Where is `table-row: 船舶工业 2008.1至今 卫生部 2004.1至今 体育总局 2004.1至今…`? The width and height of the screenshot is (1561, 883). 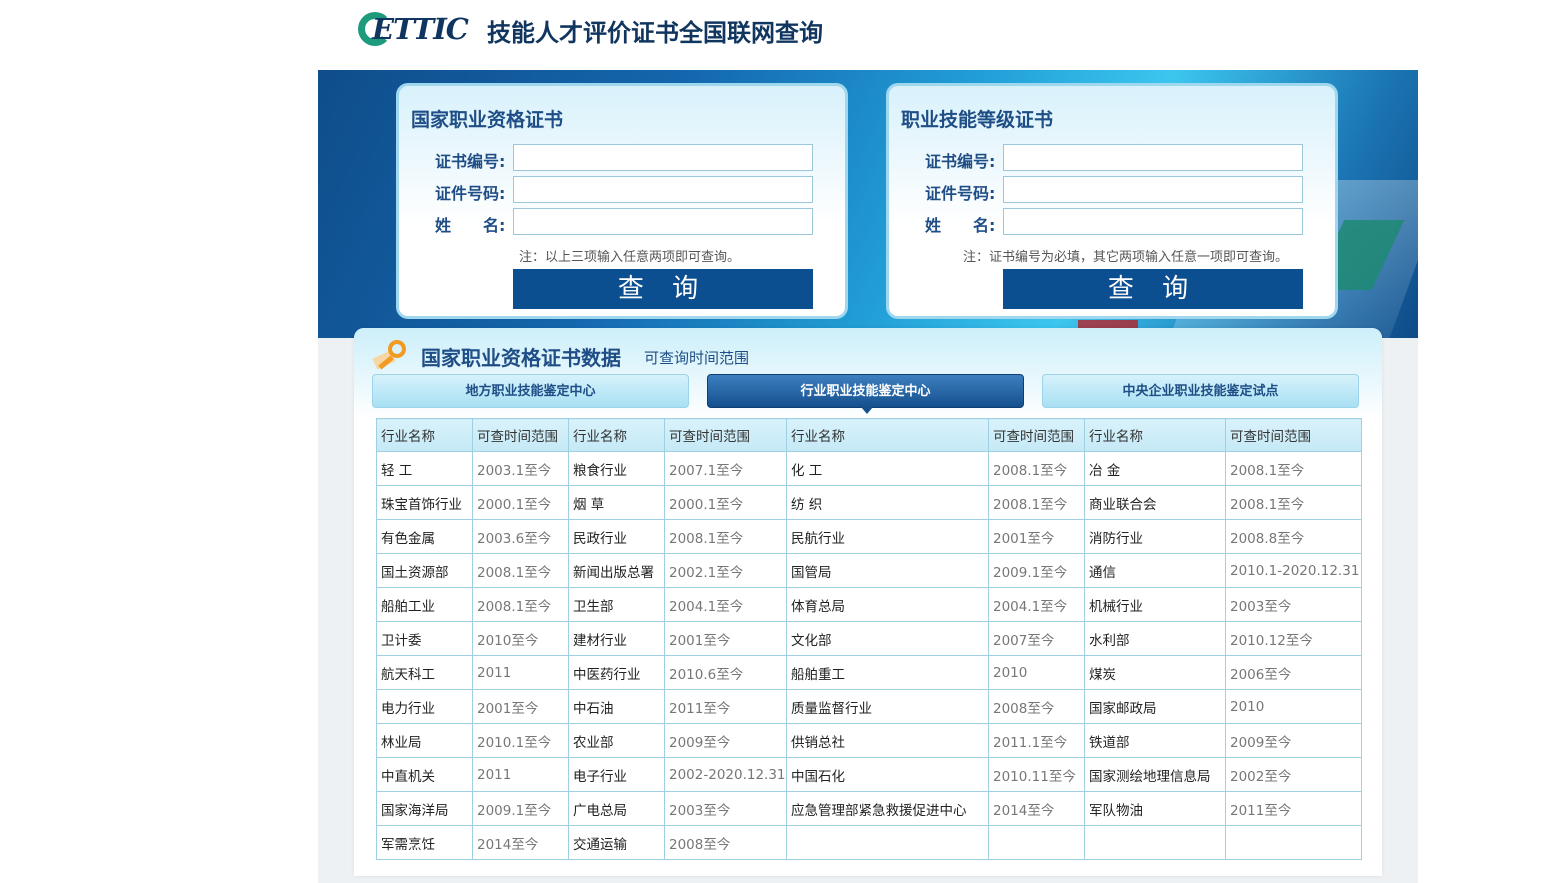 table-row: 船舶工业 2008.1至今 卫生部 2004.1至今 体育总局 2004.1至今… is located at coordinates (869, 604).